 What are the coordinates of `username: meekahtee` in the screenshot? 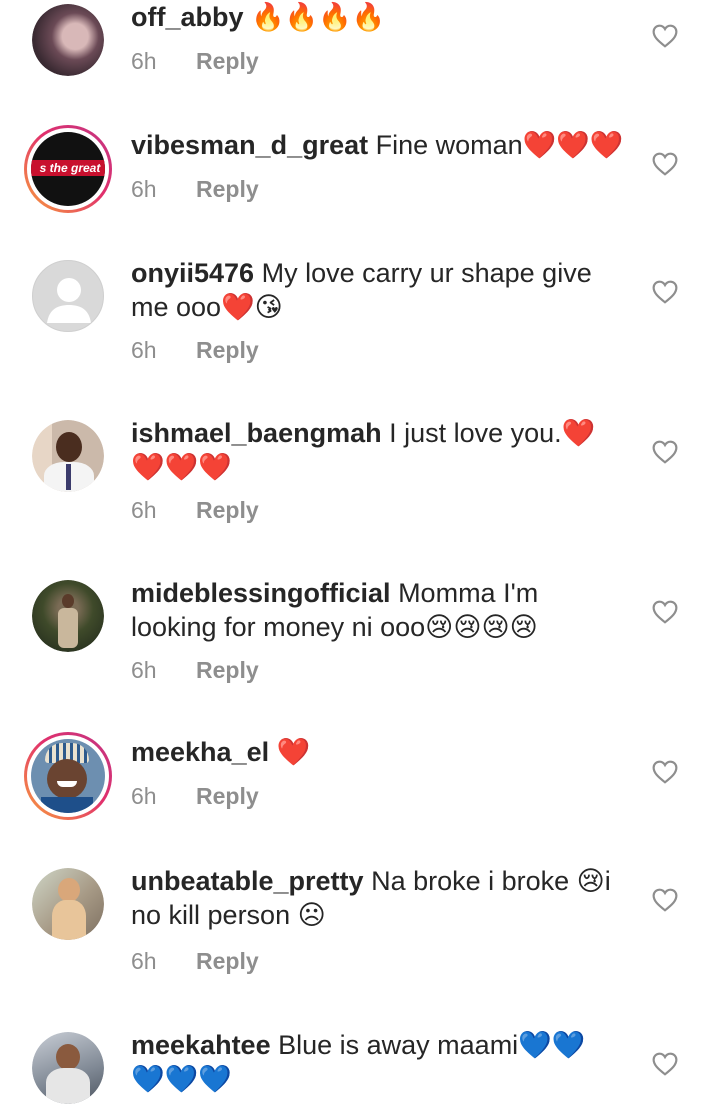 It's located at (201, 1045).